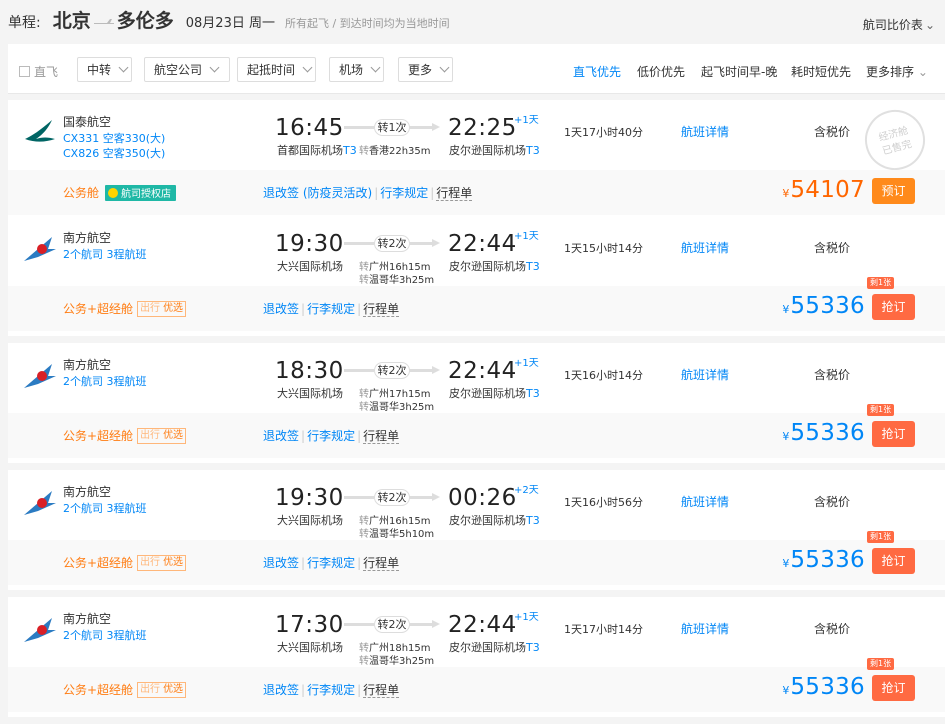  I want to click on filter-more-dropdown: 更多, so click(425, 69).